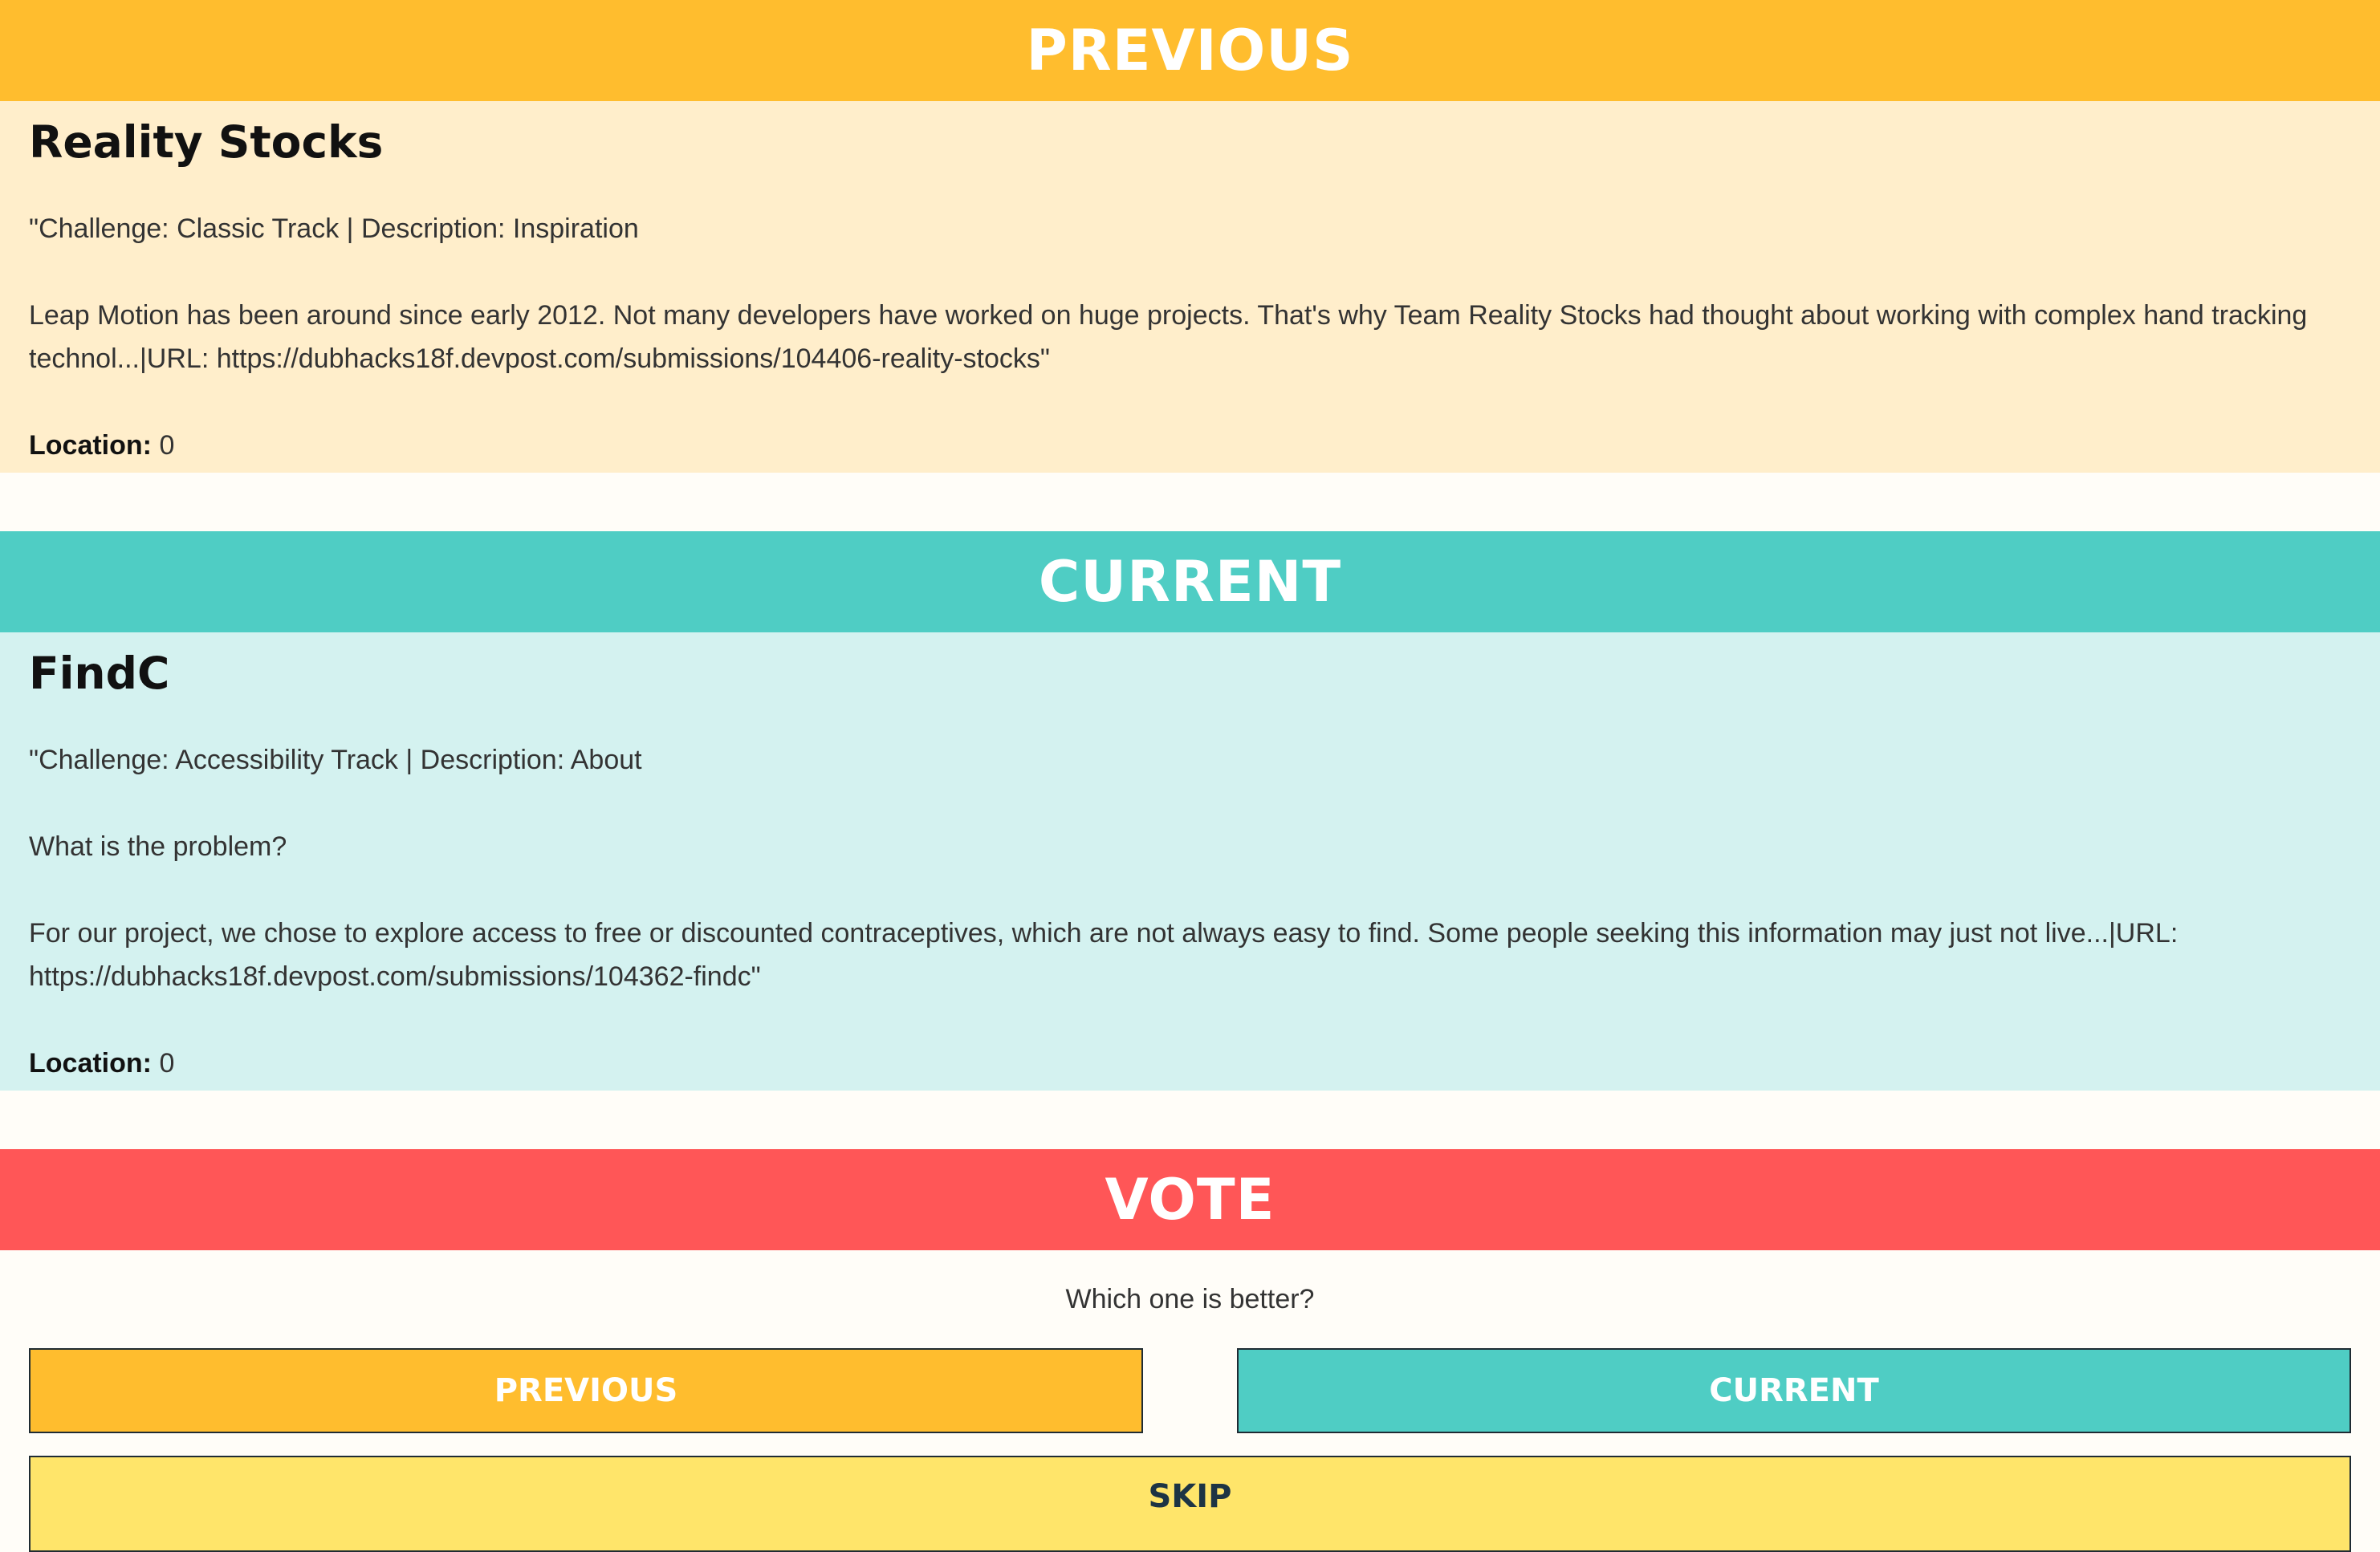  What do you see at coordinates (1794, 1390) in the screenshot?
I see `vote-current-button: CURRENT` at bounding box center [1794, 1390].